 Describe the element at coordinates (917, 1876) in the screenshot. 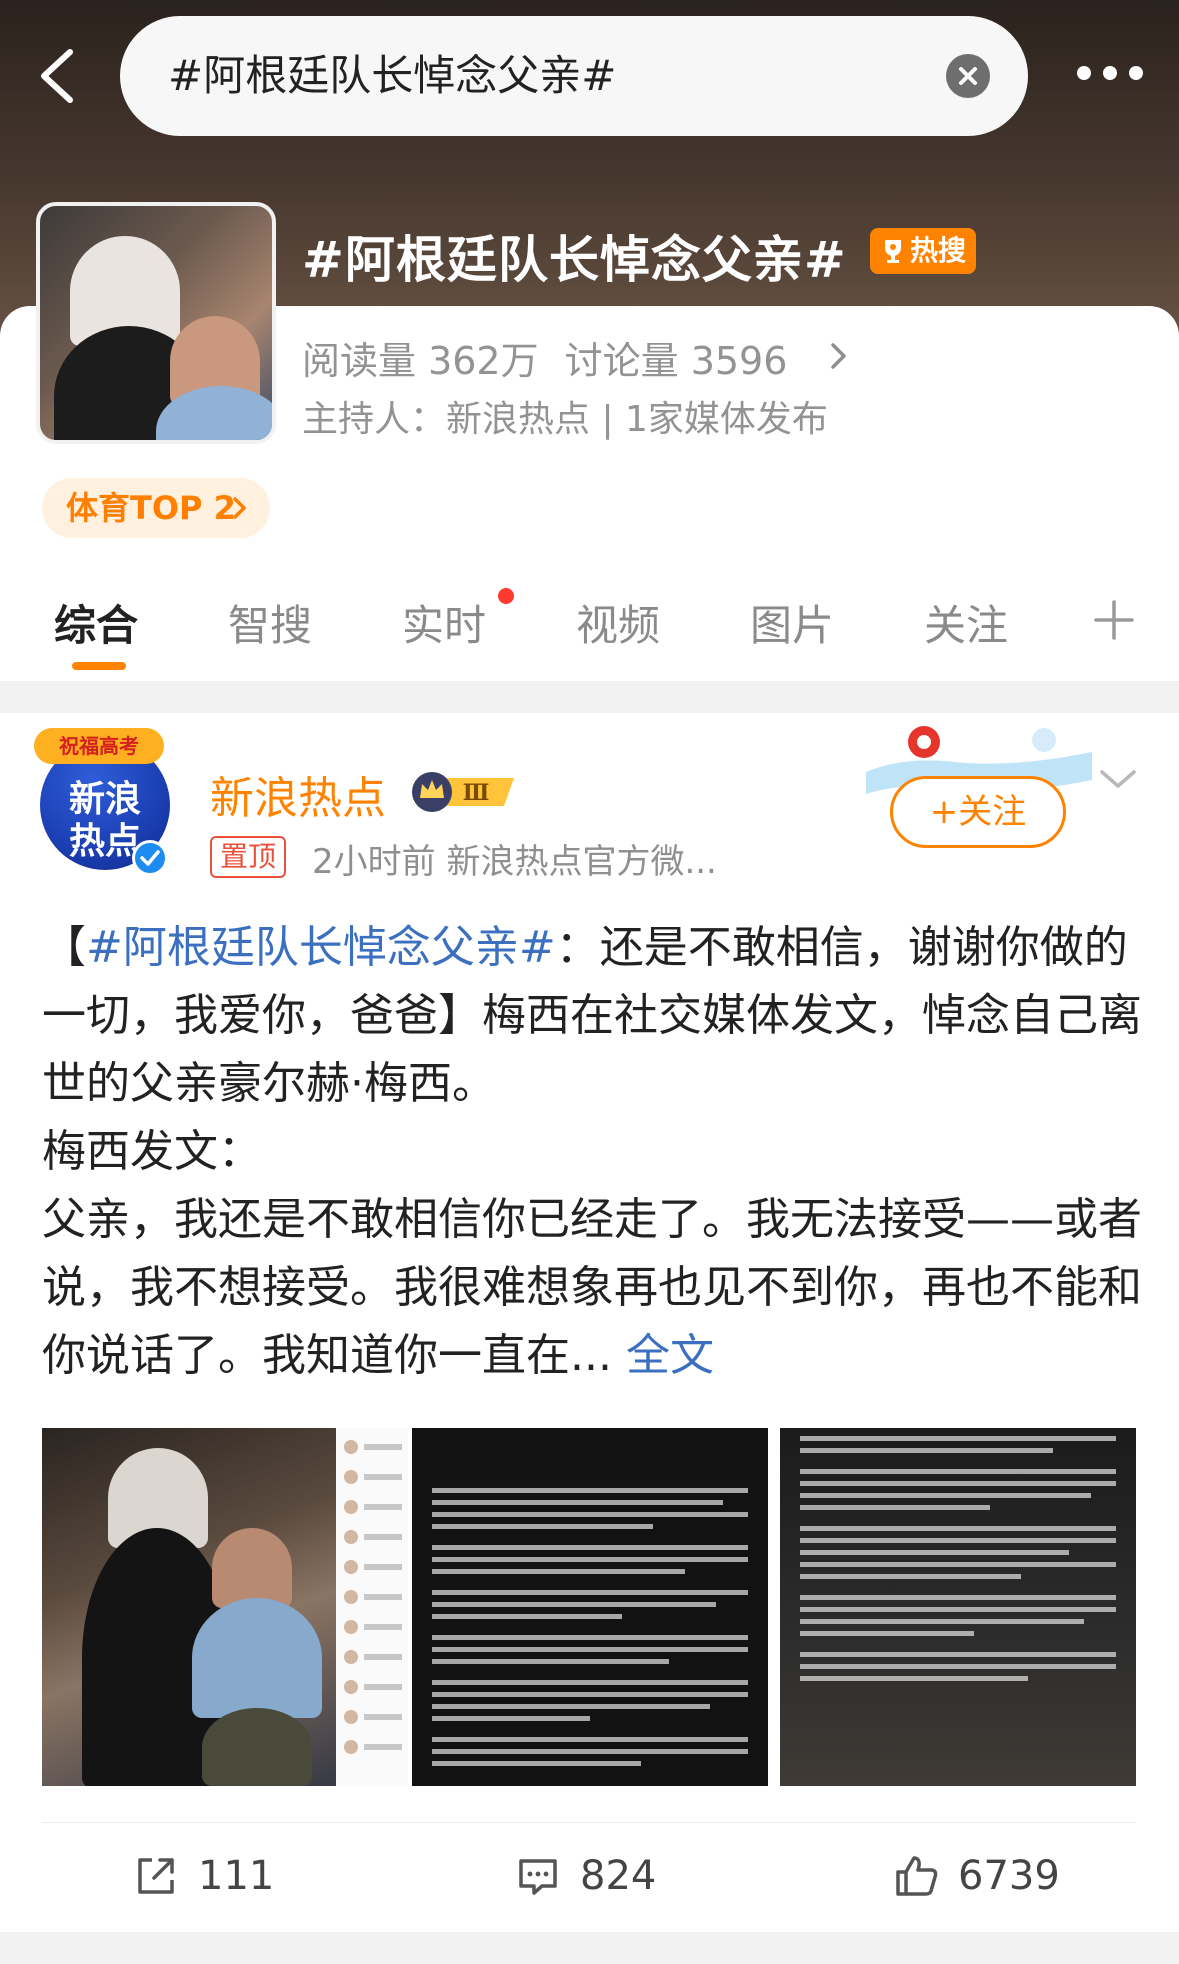

I see `like-icon` at that location.